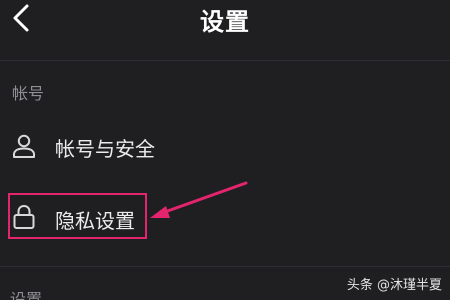 This screenshot has width=450, height=300. Describe the element at coordinates (225, 266) in the screenshot. I see `section-divider` at that location.